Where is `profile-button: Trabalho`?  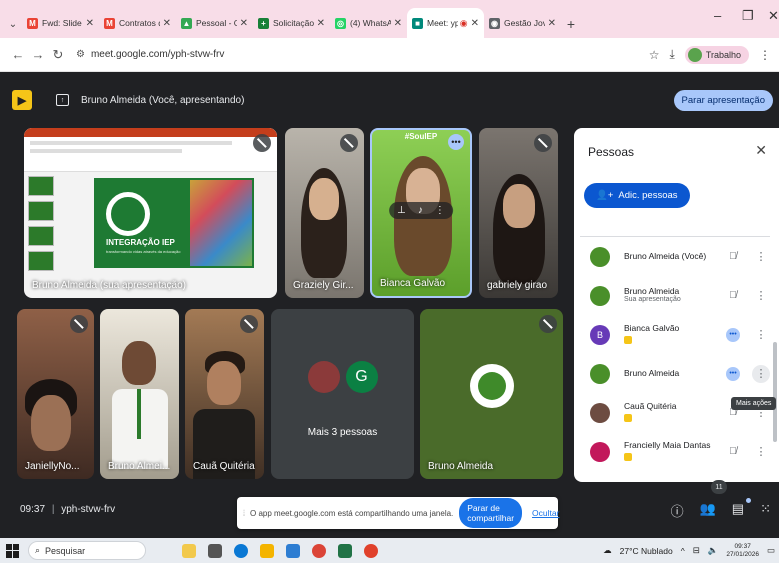
profile-button: Trabalho is located at coordinates (716, 54).